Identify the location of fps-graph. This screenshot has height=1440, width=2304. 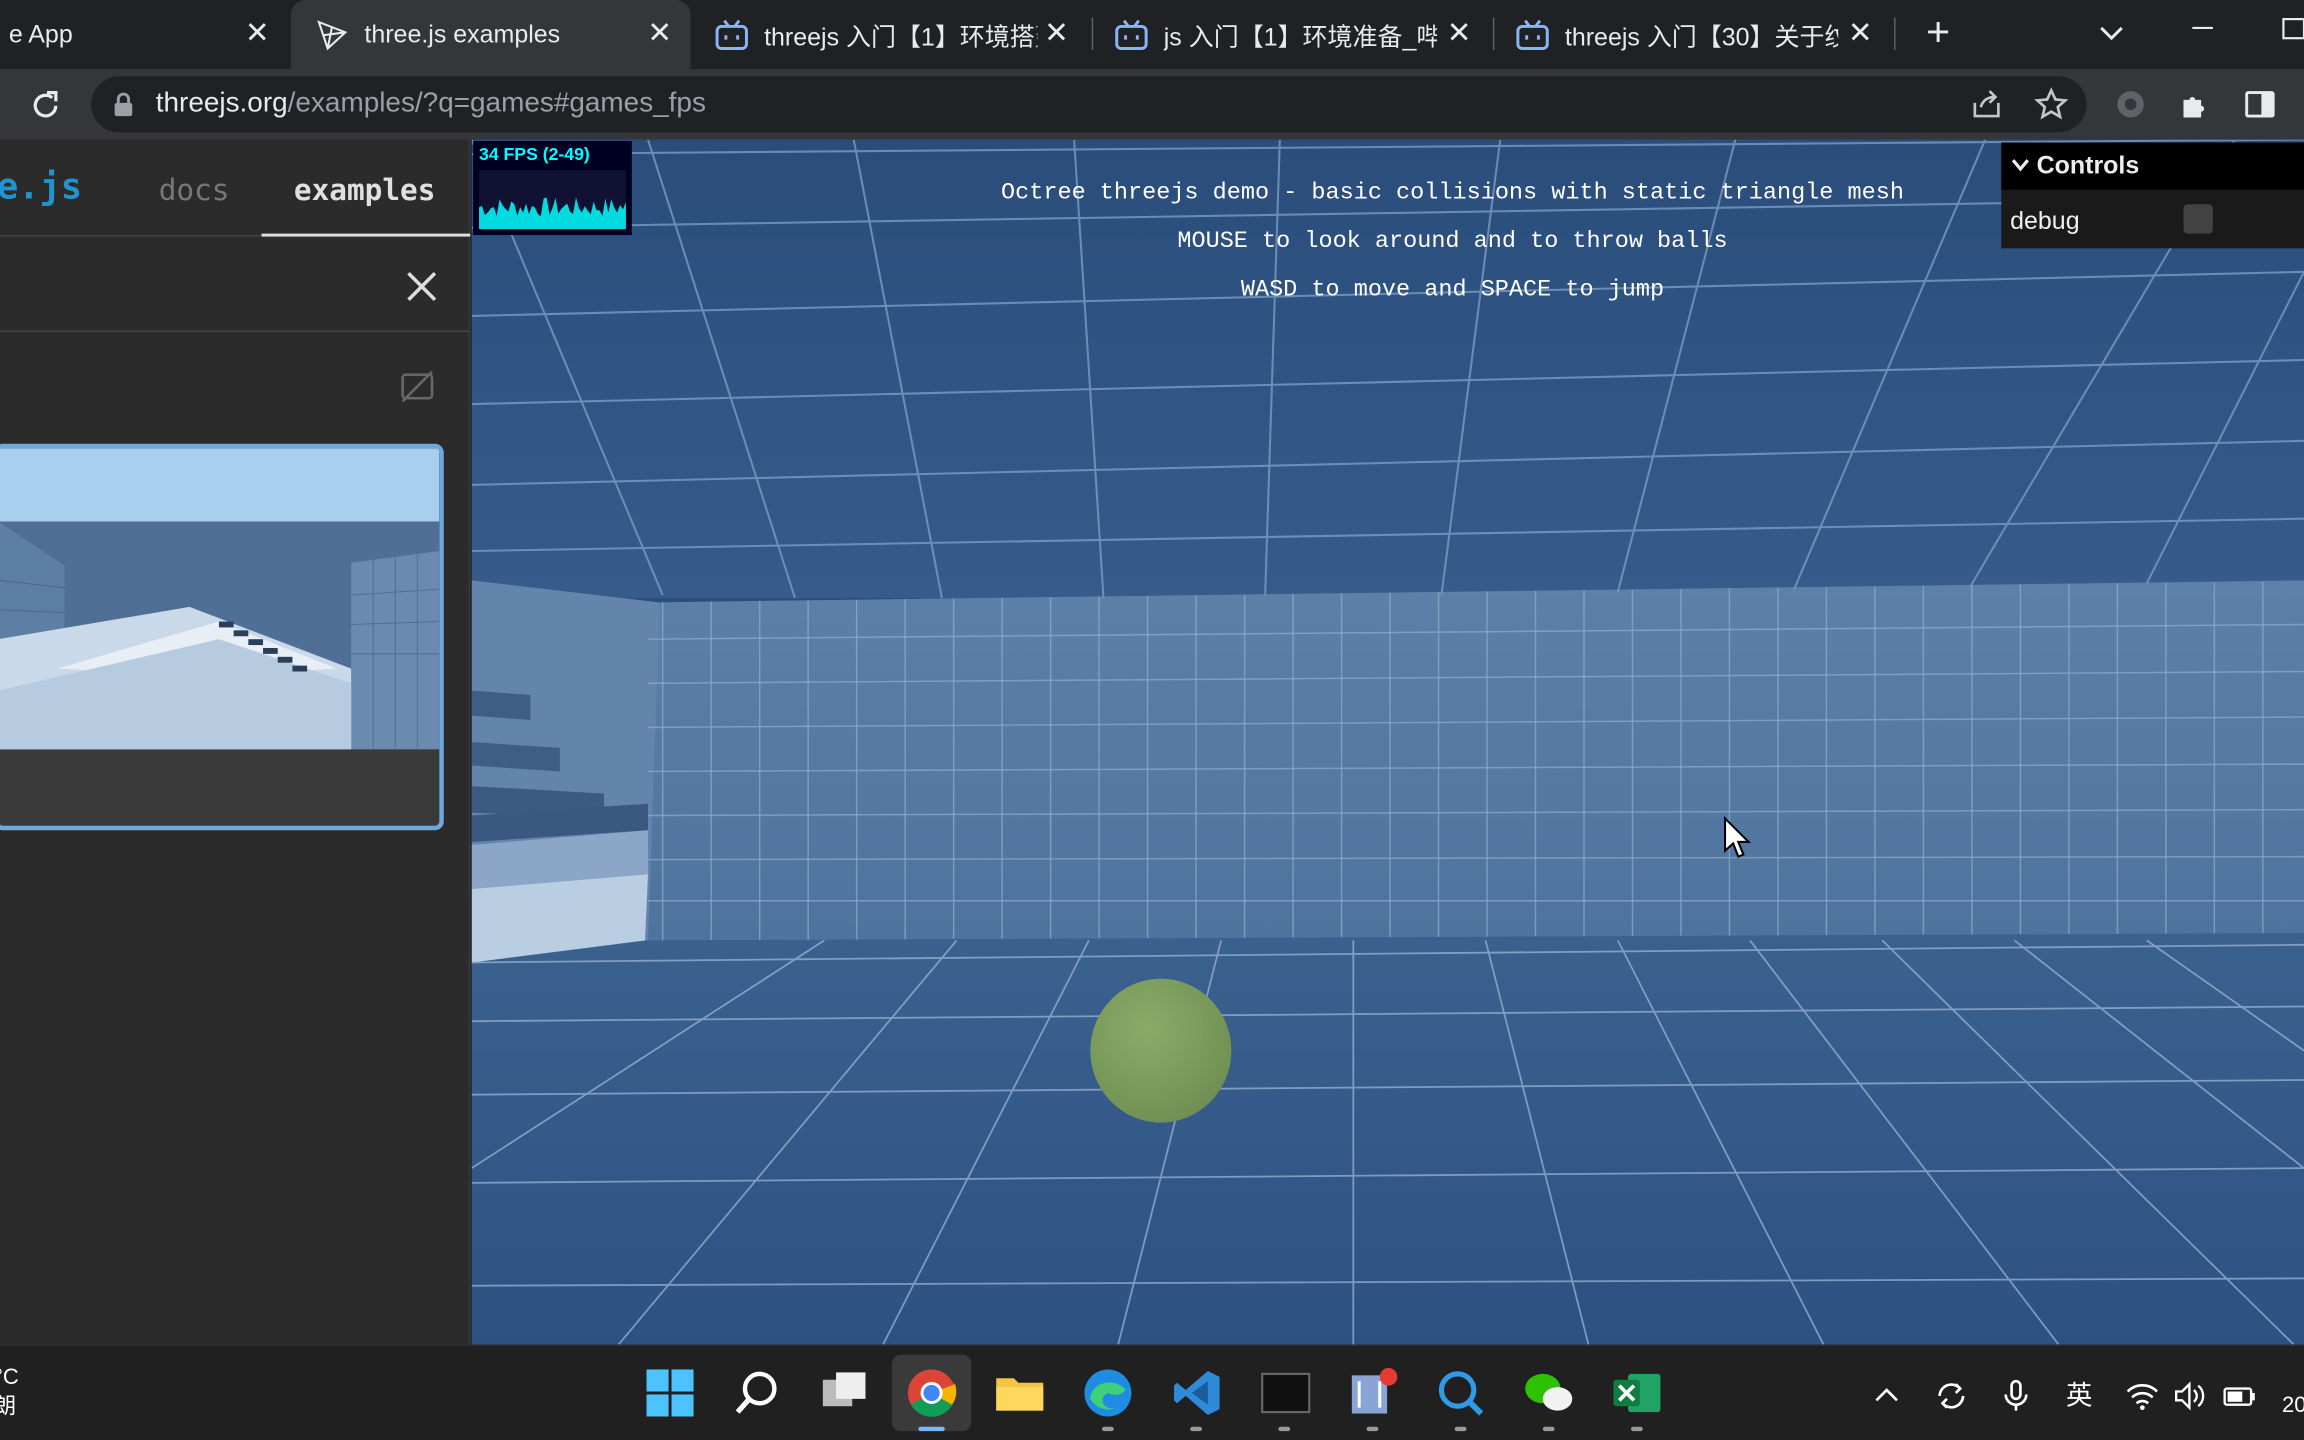
(552, 200).